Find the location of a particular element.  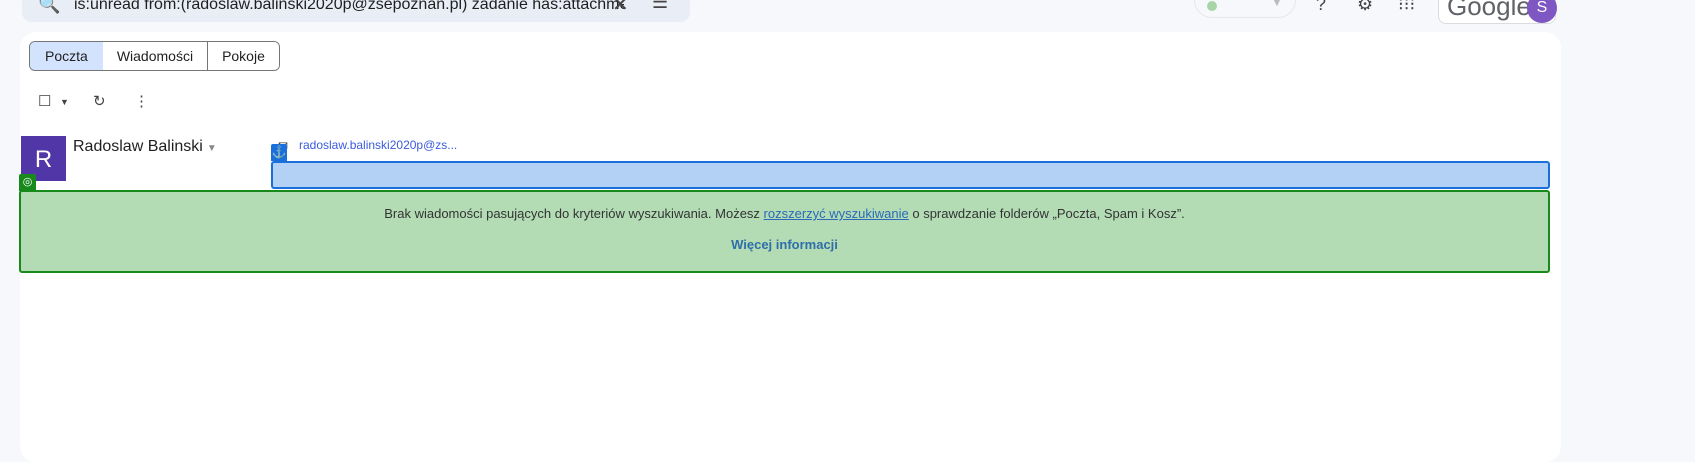

tab-bar: Poczta Wiadomości Pokoje is located at coordinates (154, 56).